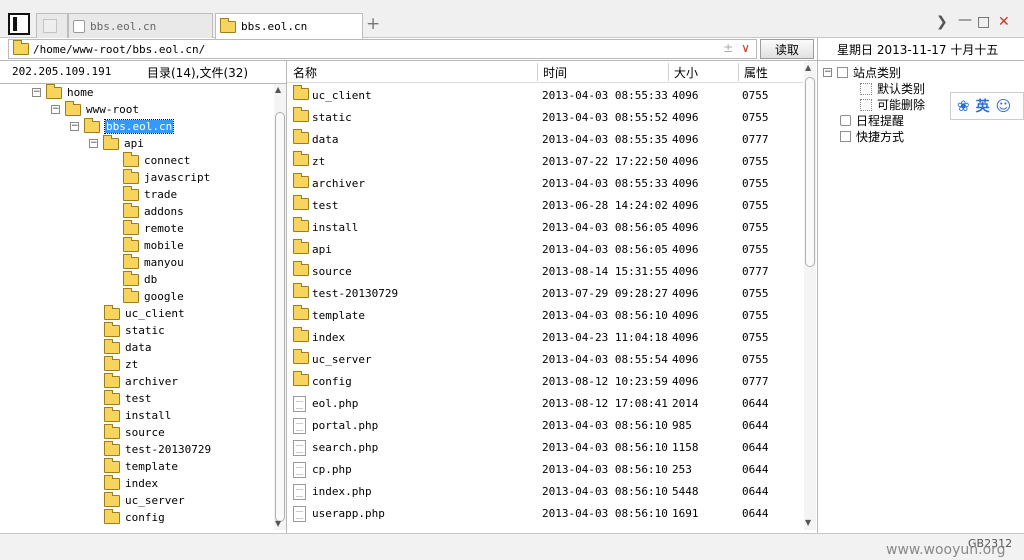  What do you see at coordinates (983, 22) in the screenshot?
I see `maximize-icon: □` at bounding box center [983, 22].